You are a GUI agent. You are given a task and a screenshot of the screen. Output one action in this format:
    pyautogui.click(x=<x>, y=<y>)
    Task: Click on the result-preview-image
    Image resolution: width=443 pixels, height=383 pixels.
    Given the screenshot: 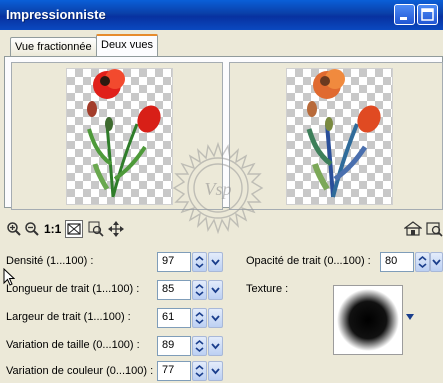 What is the action you would take?
    pyautogui.click(x=339, y=136)
    